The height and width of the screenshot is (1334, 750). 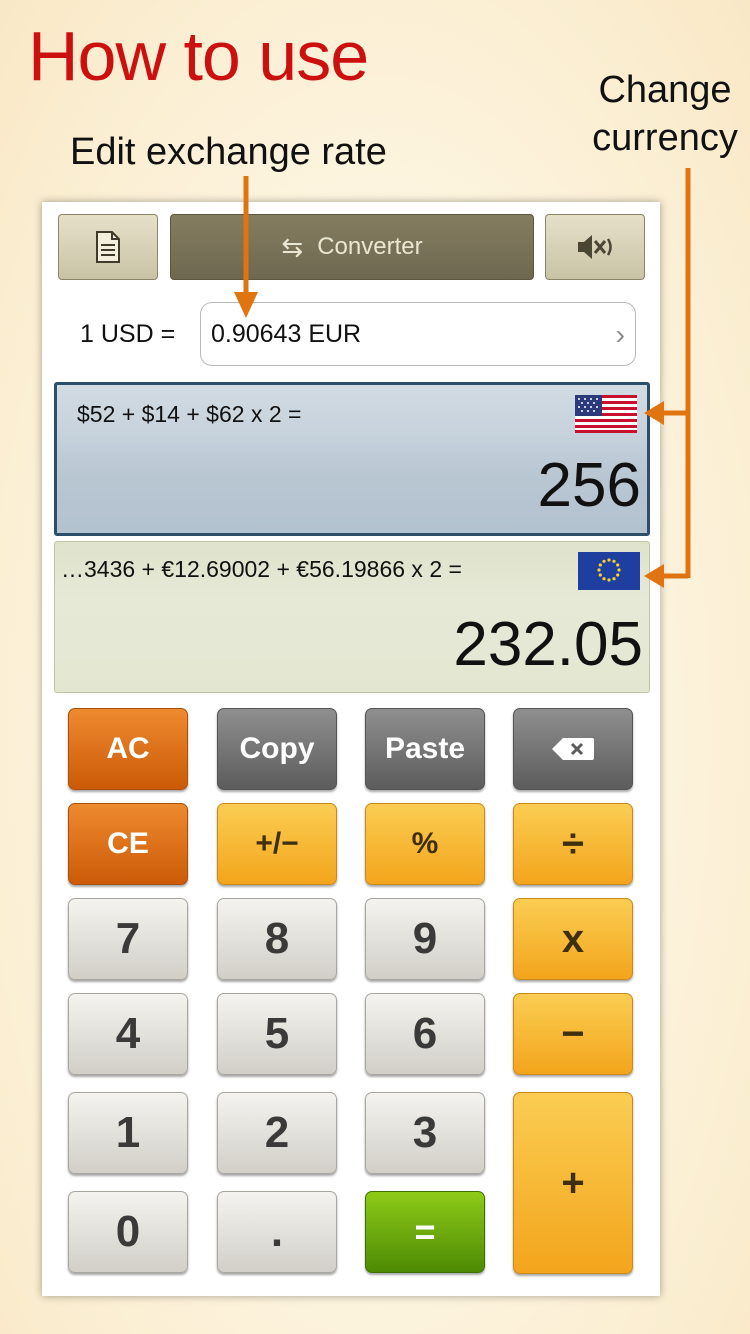 I want to click on backspace-icon, so click(x=573, y=749).